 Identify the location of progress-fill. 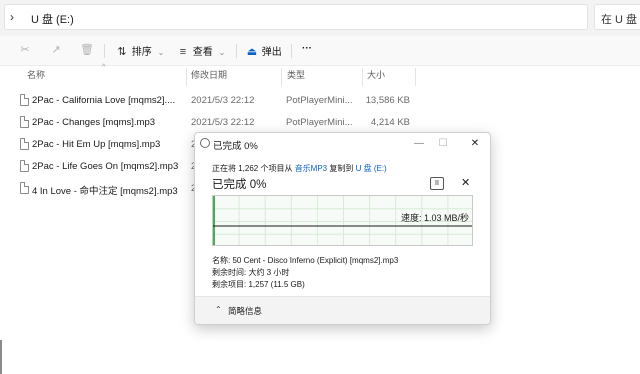
(214, 220).